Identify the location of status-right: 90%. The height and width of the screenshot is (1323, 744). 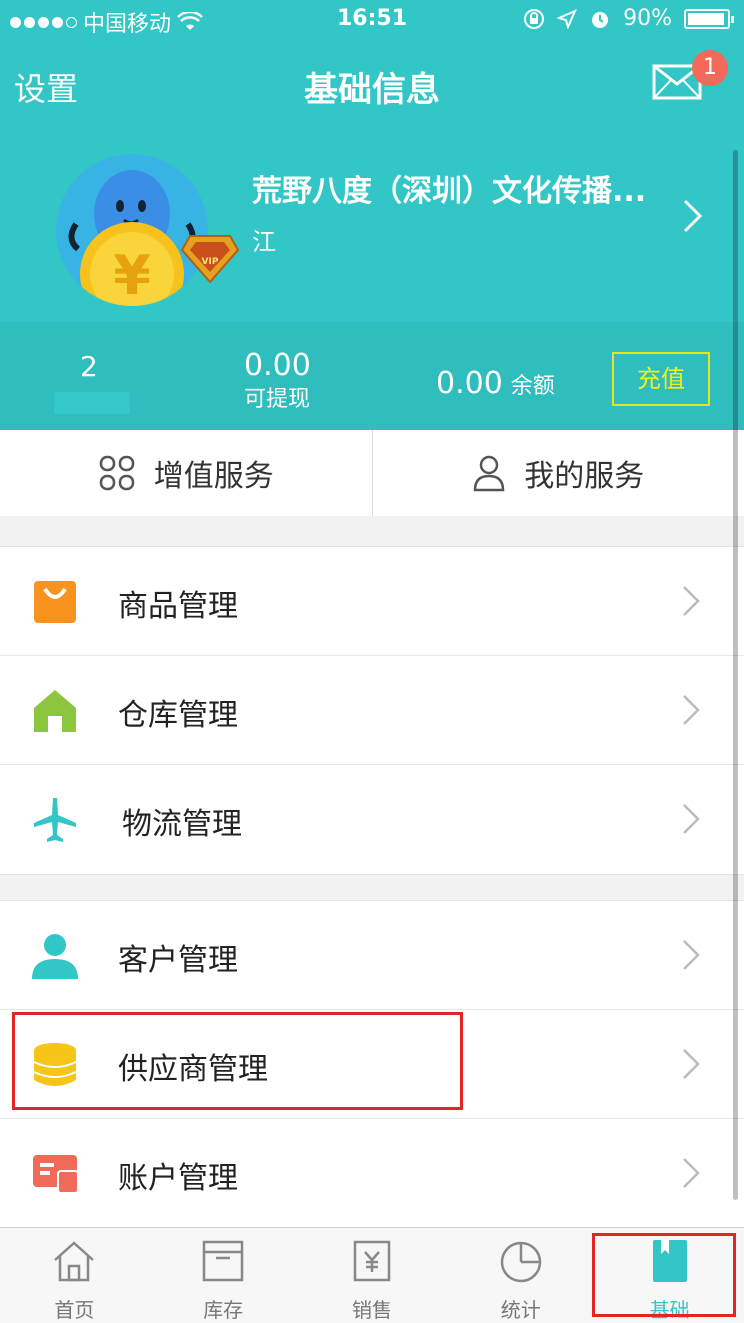
(628, 18).